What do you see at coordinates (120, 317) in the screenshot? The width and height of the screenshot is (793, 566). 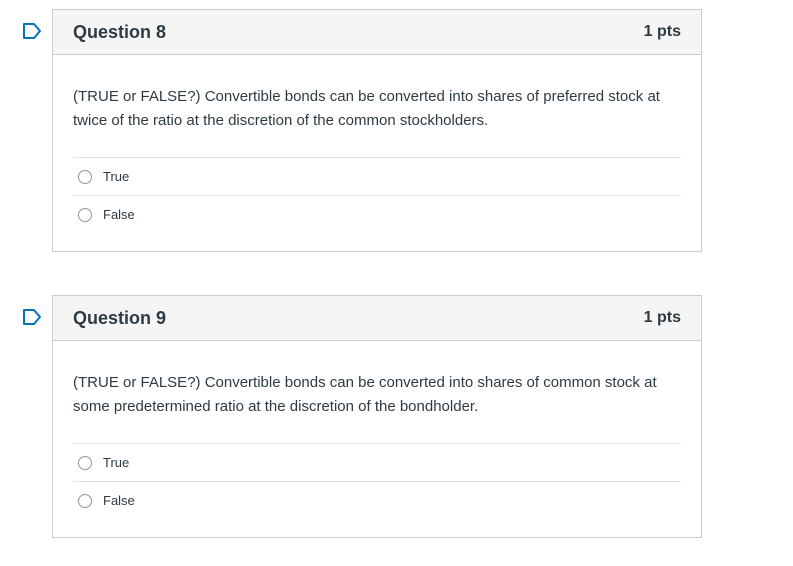 I see `question-title: Question 9` at bounding box center [120, 317].